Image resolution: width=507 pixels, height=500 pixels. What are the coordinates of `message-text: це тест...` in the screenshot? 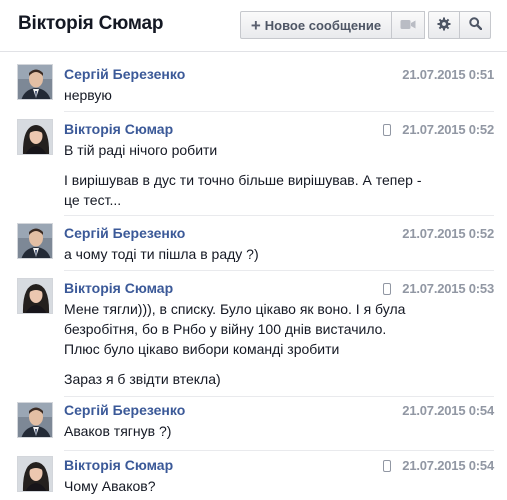 It's located at (93, 200).